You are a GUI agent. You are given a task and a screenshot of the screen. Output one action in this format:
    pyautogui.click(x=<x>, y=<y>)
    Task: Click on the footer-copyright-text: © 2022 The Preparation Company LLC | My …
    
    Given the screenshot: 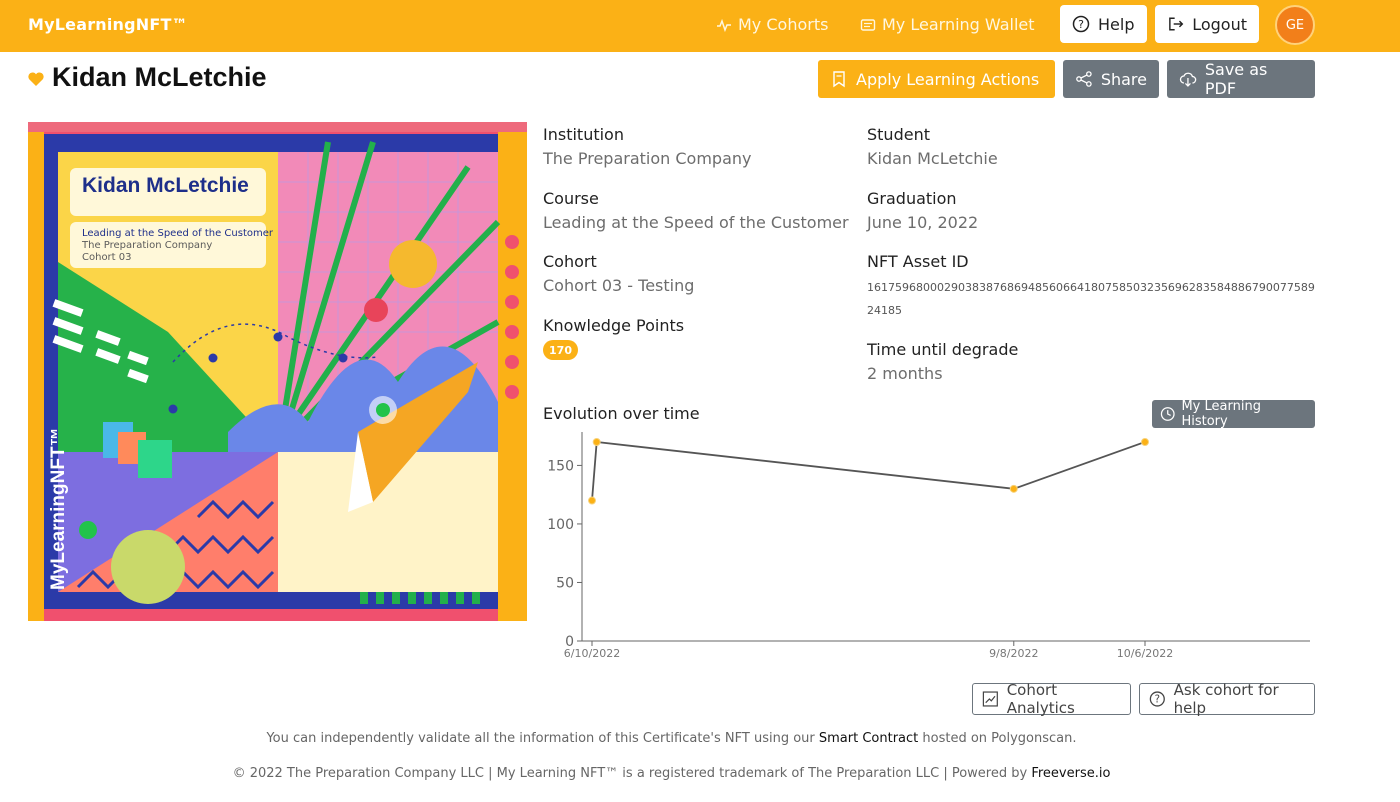 What is the action you would take?
    pyautogui.click(x=632, y=773)
    